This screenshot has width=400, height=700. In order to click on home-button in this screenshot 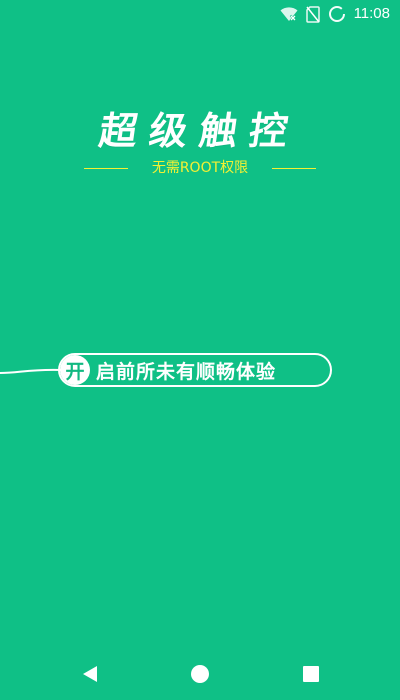, I will do `click(200, 674)`.